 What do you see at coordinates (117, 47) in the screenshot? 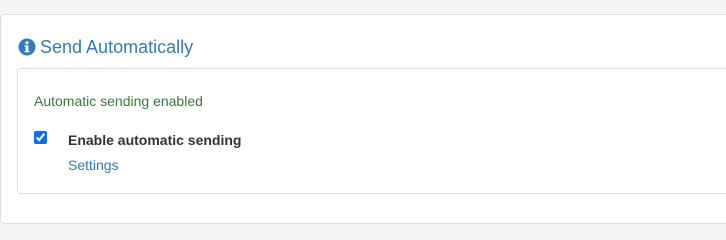
I see `section-title: Send Automatically` at bounding box center [117, 47].